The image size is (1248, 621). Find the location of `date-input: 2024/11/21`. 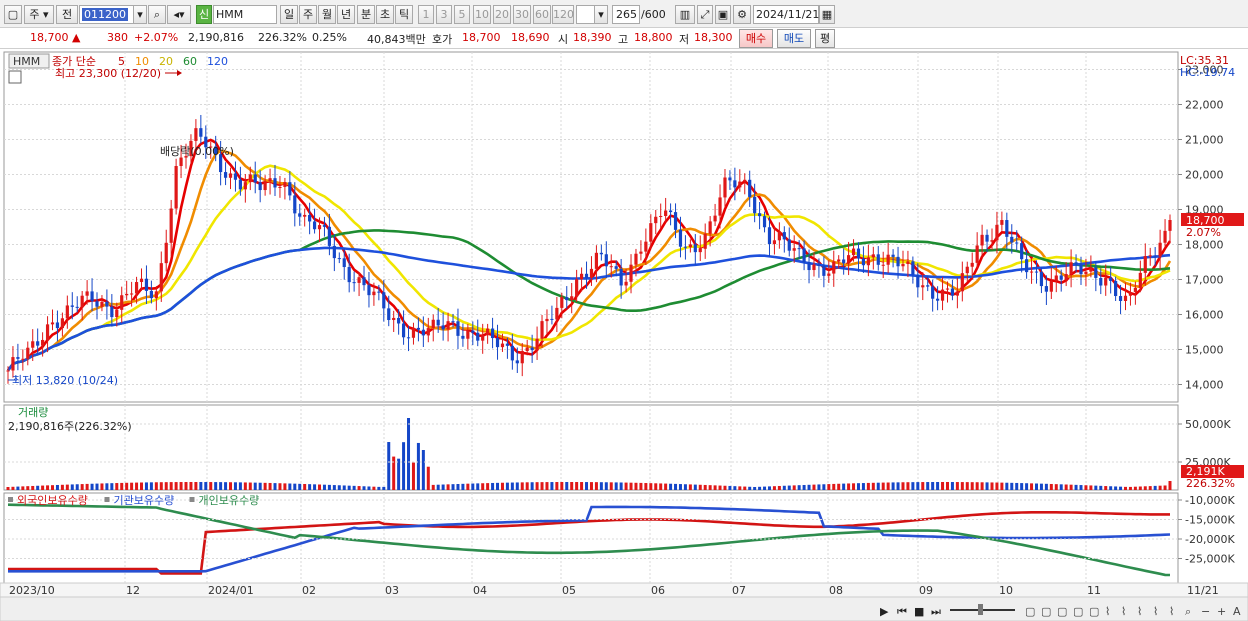

date-input: 2024/11/21 is located at coordinates (786, 14).